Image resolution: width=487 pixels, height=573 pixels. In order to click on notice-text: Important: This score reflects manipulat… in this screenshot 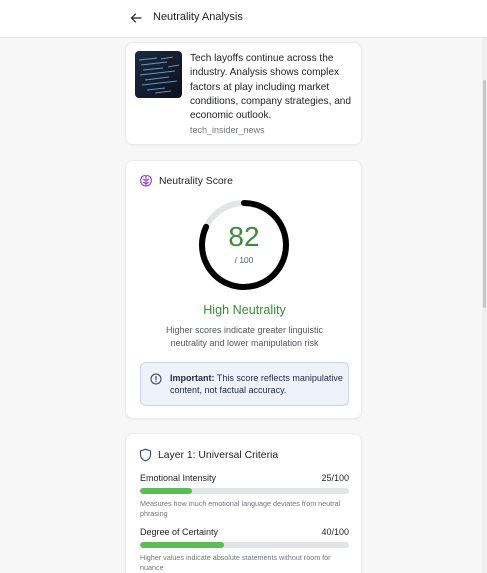, I will do `click(257, 384)`.